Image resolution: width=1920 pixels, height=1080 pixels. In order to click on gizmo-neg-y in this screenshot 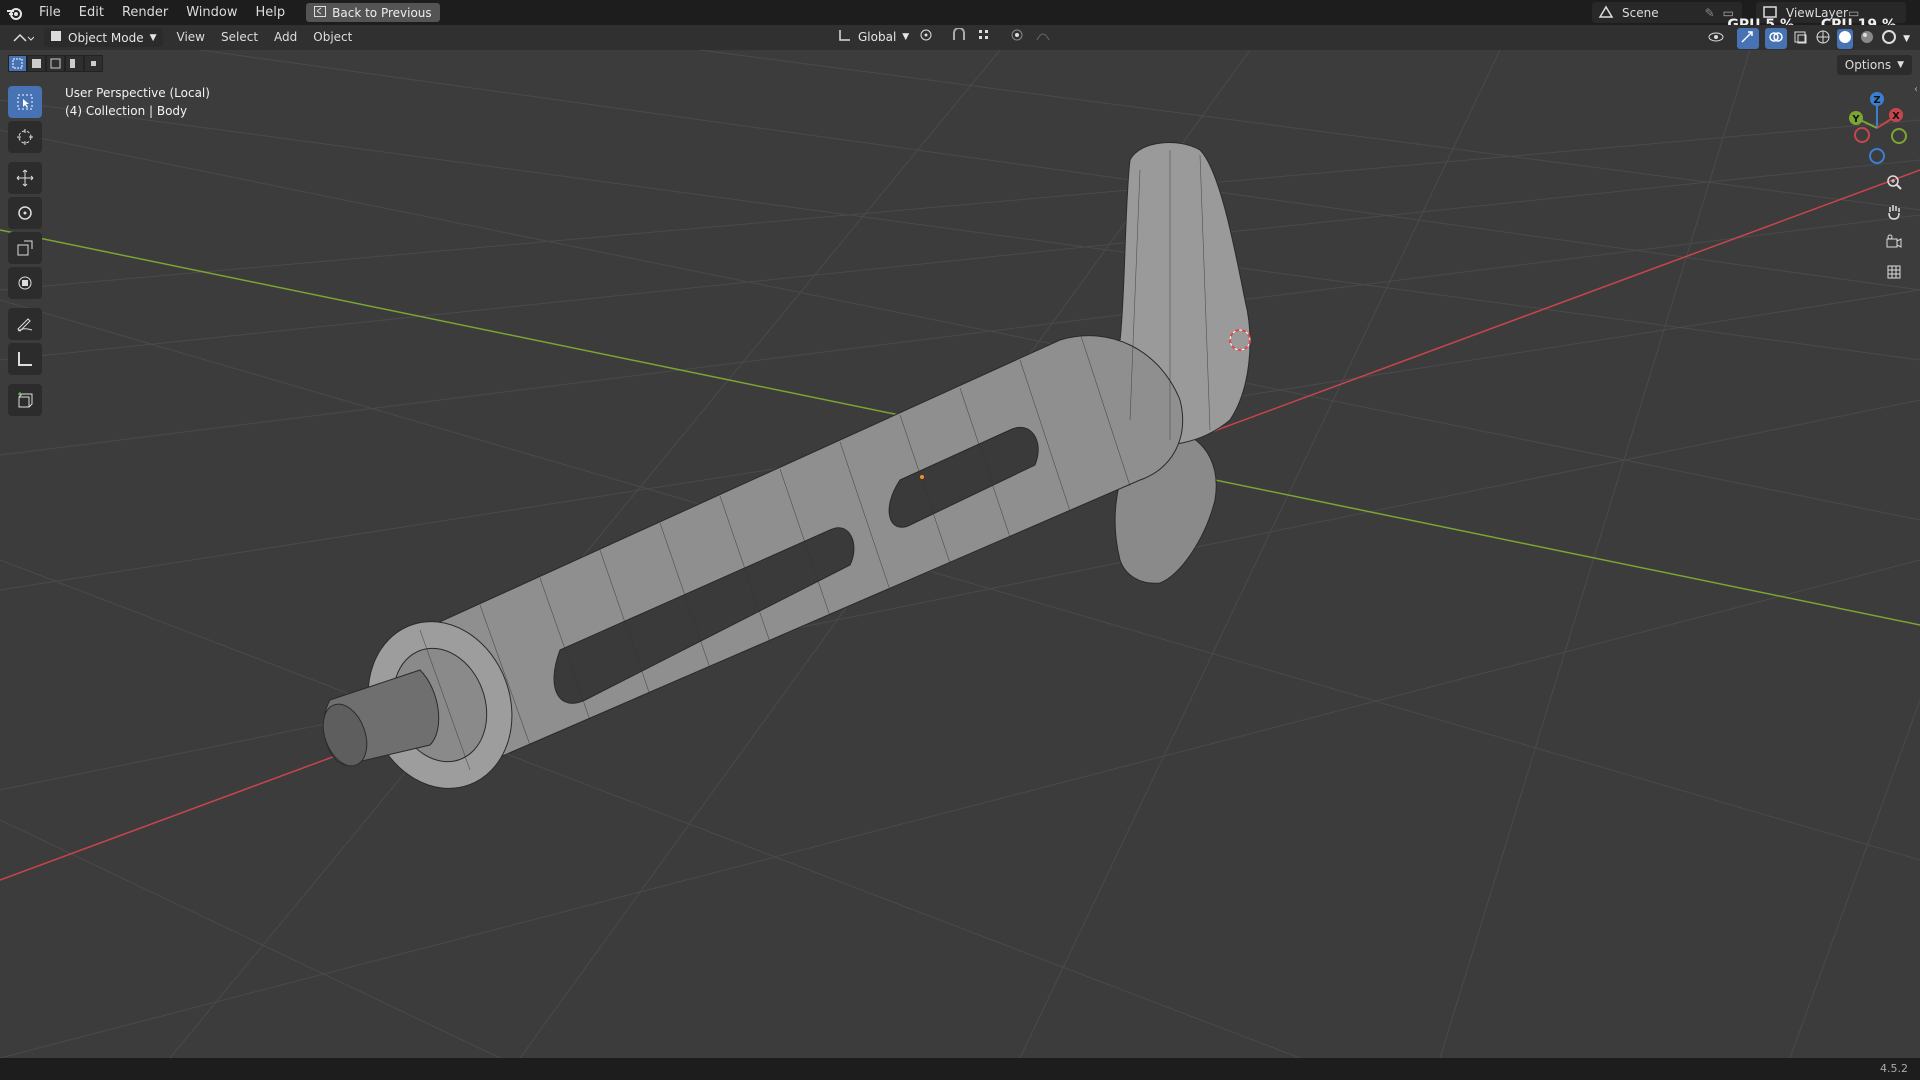, I will do `click(1899, 136)`.